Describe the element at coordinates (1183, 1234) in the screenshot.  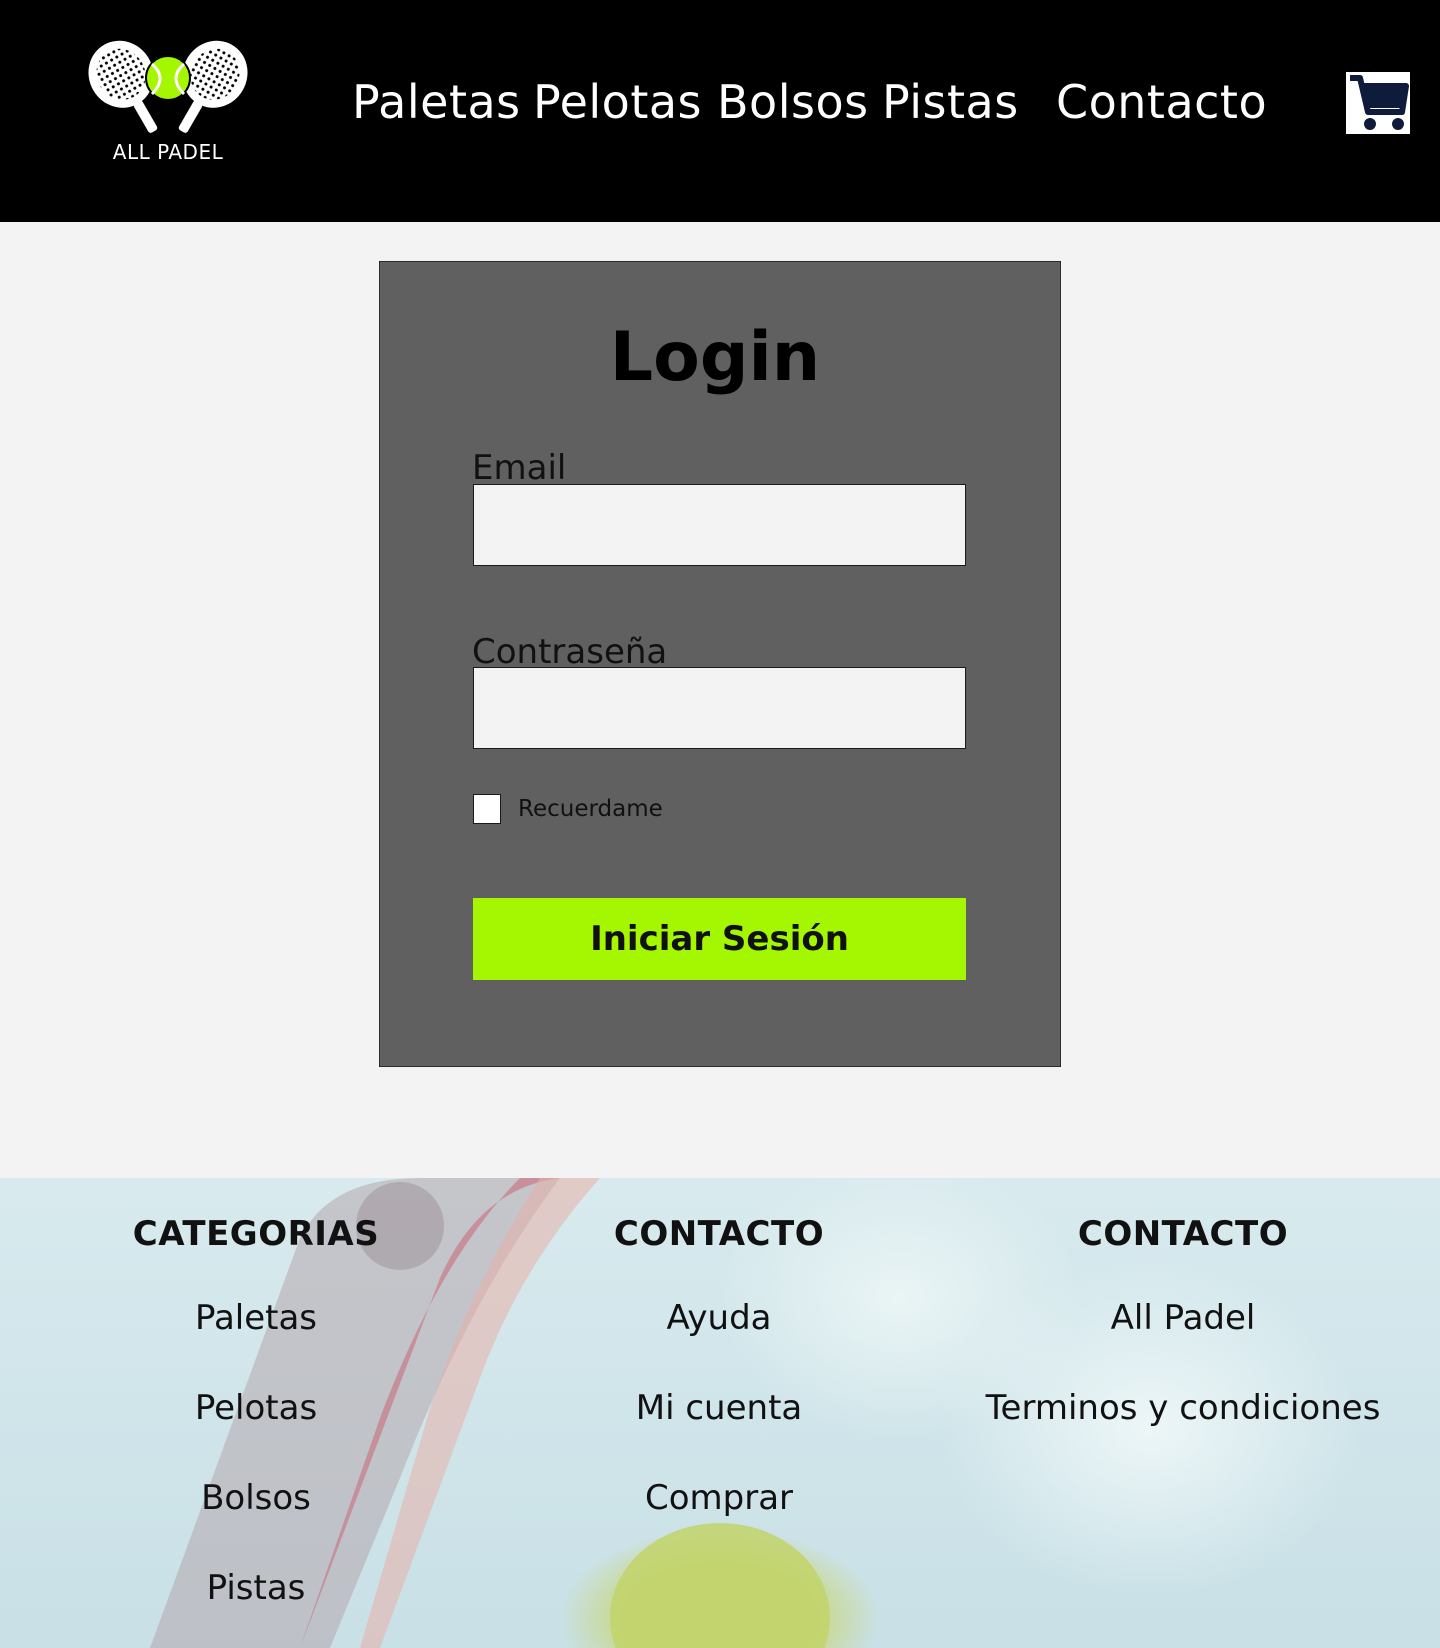
I see `footer-heading-contacto-2: CONTACTO` at that location.